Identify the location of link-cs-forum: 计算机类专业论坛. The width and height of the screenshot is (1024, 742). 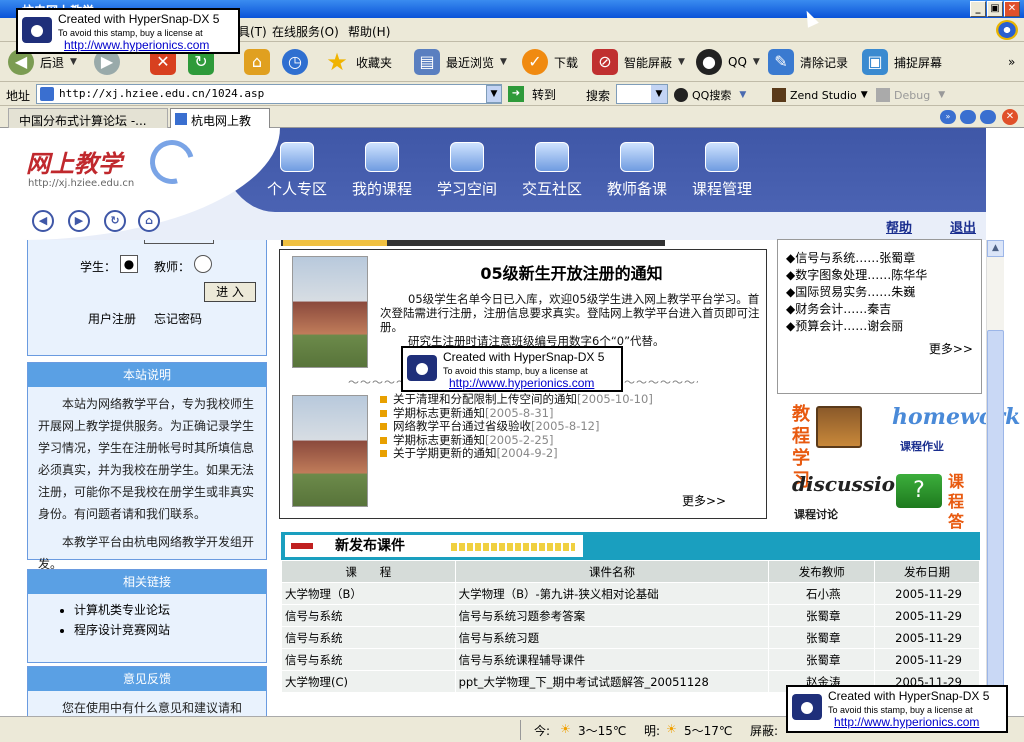
(170, 610).